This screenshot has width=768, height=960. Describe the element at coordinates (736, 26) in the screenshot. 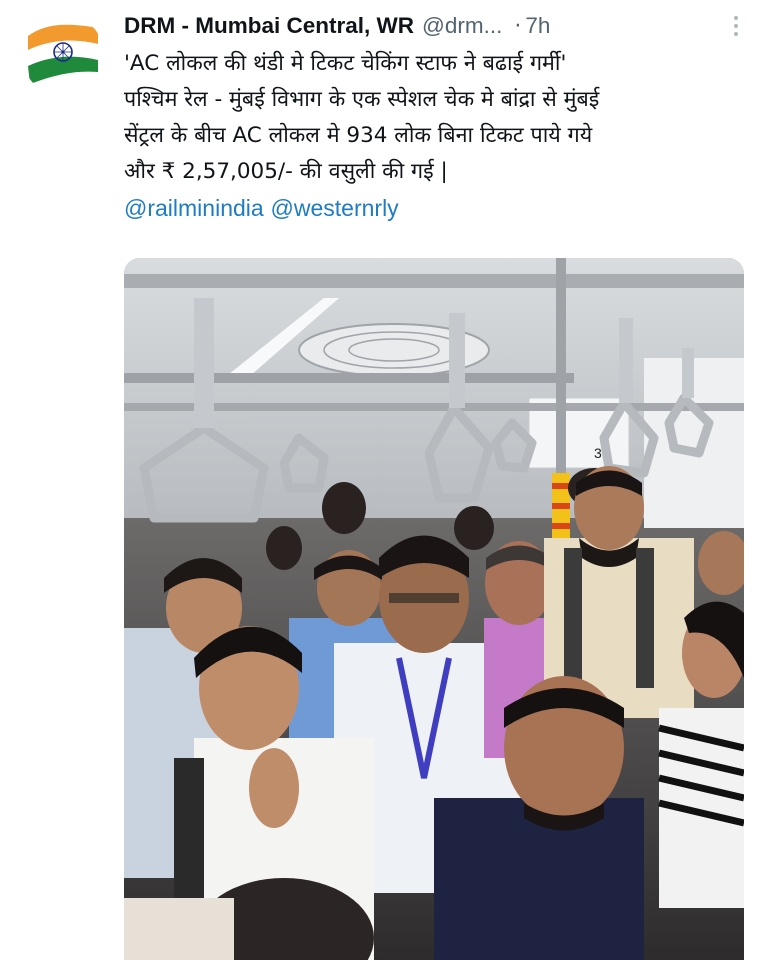

I see `more-options-icon` at that location.